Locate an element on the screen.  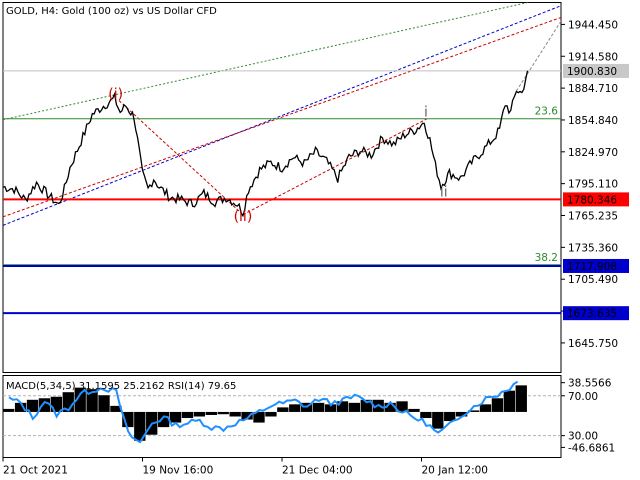
time-tick-label: 19 Nov 16:00 is located at coordinates (178, 471).